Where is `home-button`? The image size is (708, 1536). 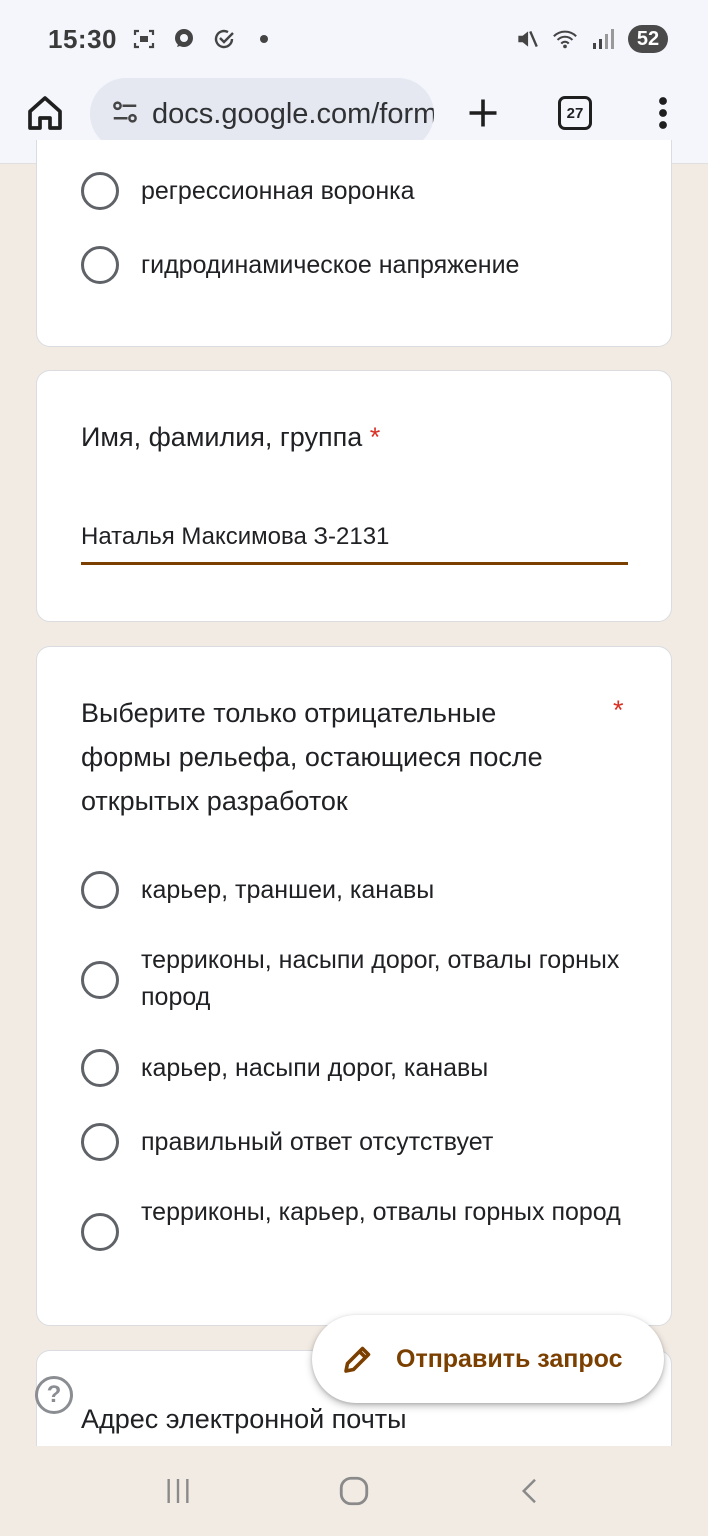 home-button is located at coordinates (45, 113).